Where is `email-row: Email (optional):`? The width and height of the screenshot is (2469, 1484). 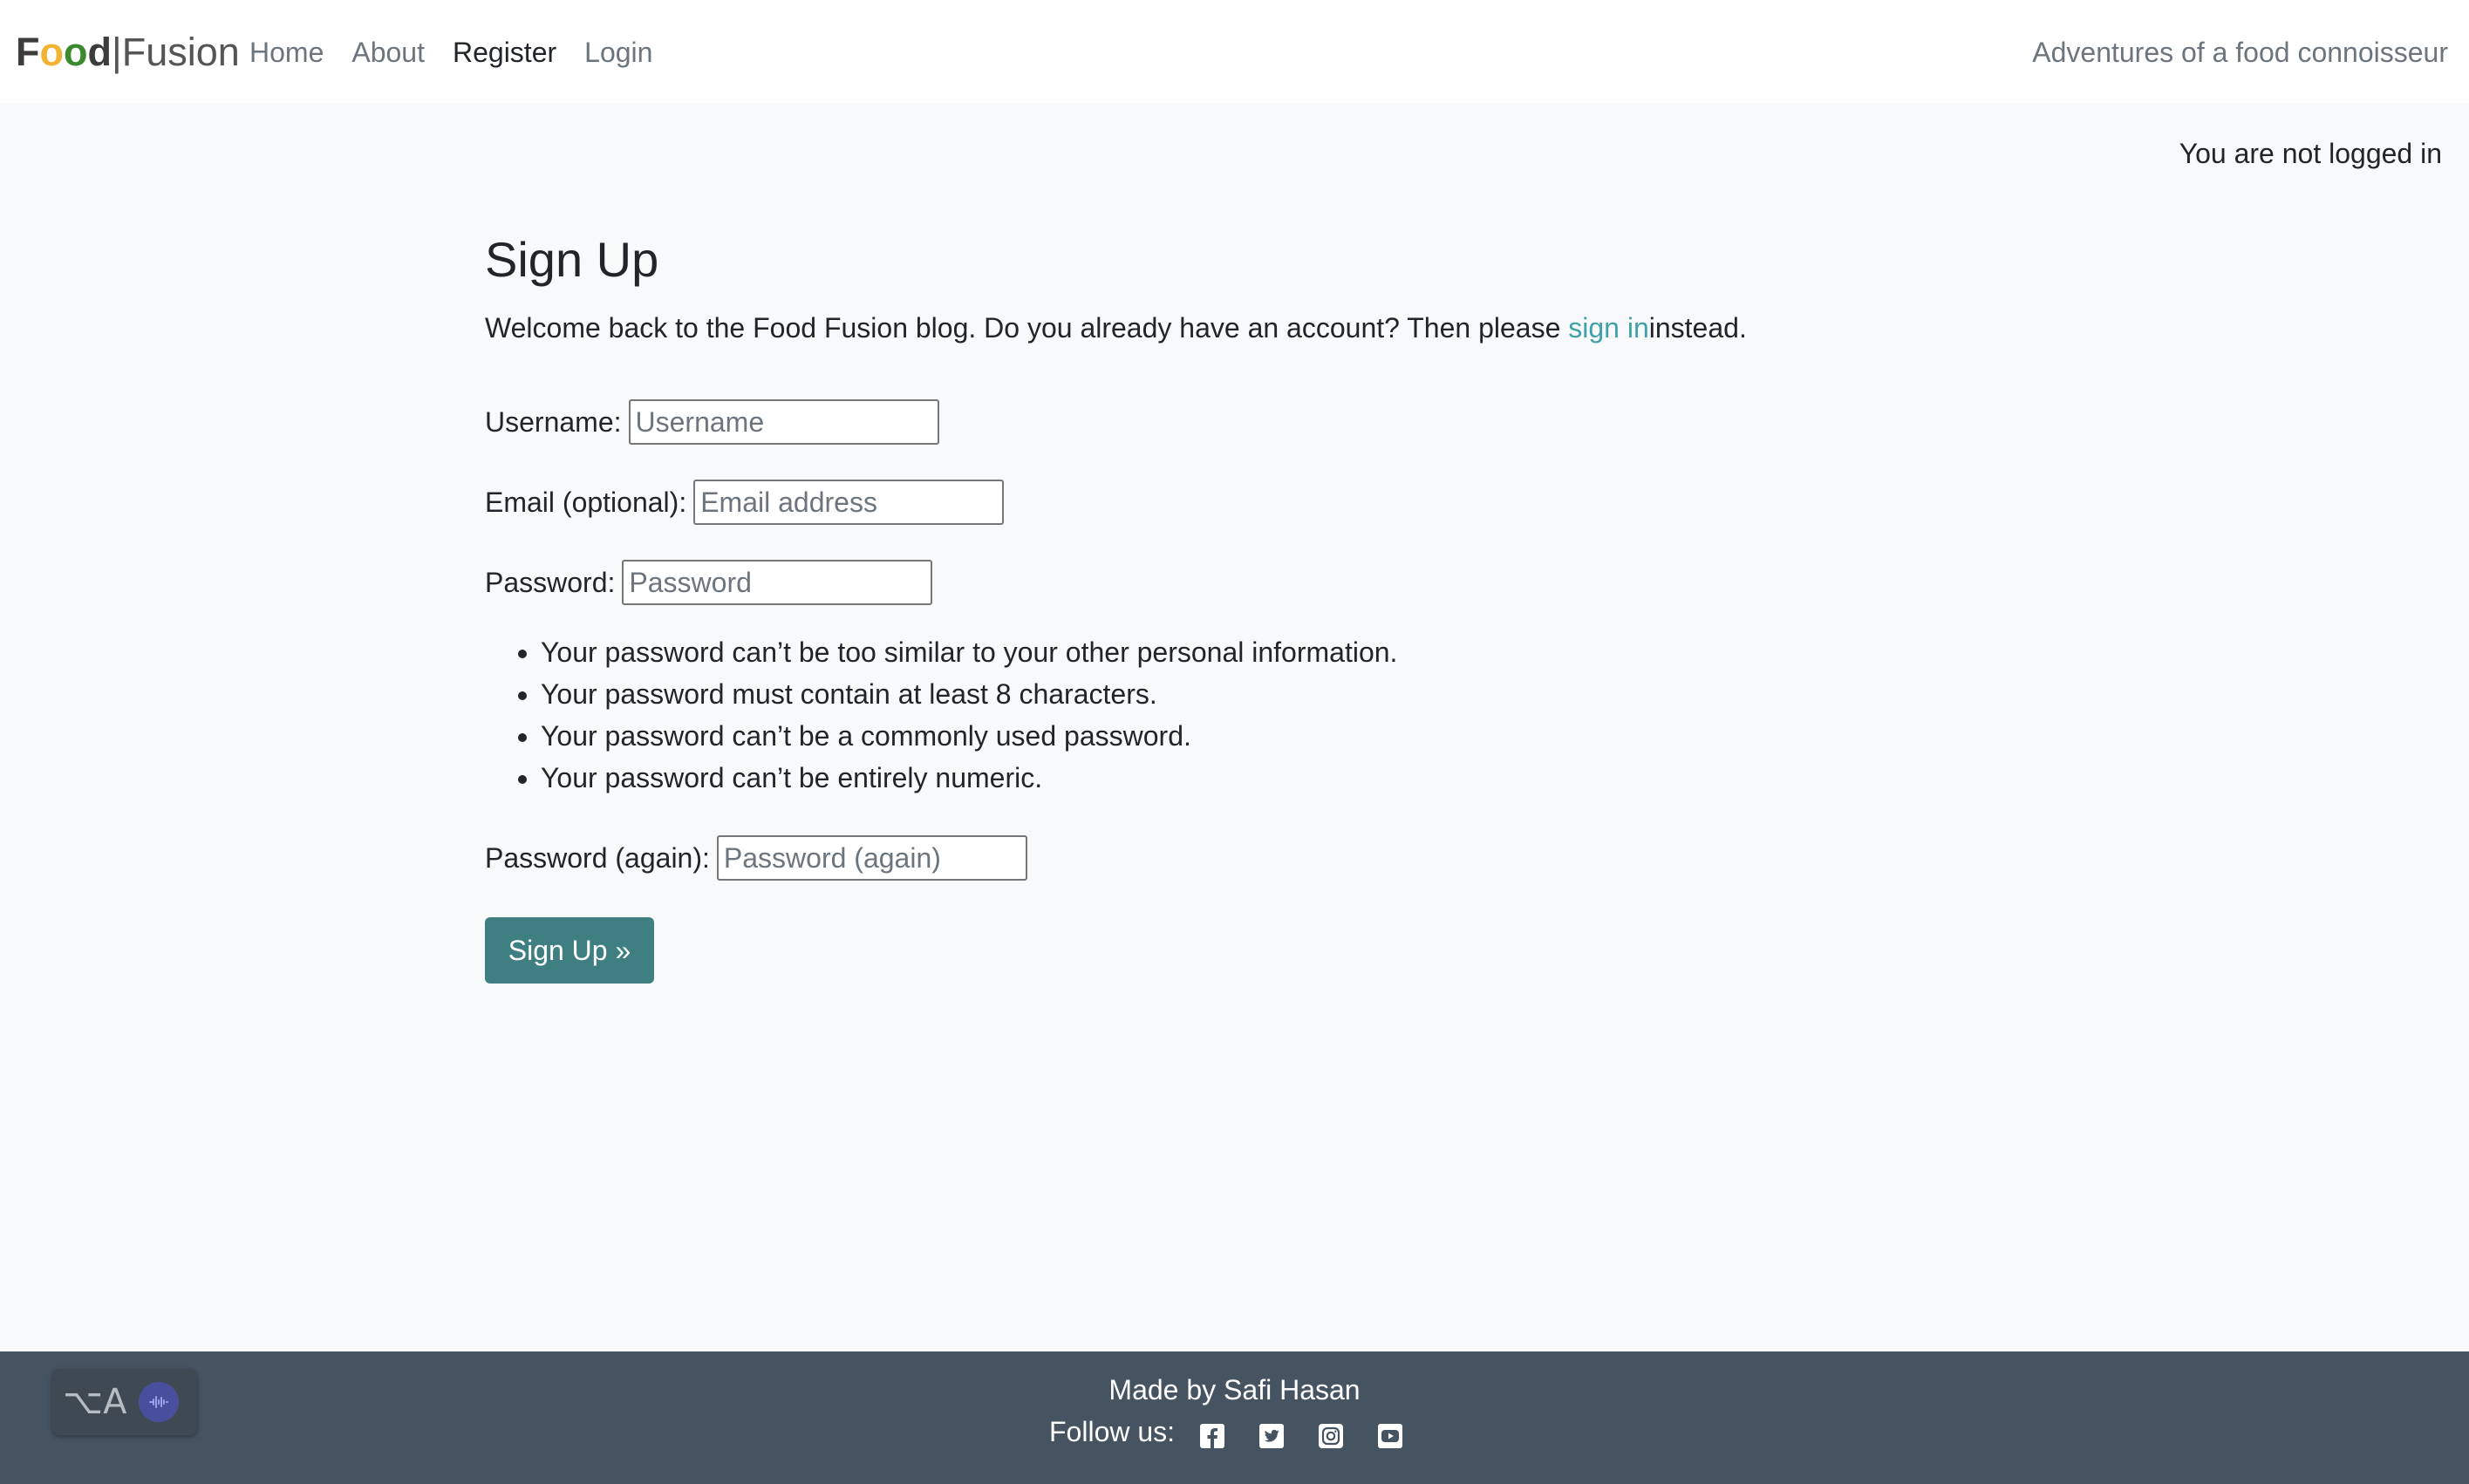
email-row: Email (optional): is located at coordinates (745, 502).